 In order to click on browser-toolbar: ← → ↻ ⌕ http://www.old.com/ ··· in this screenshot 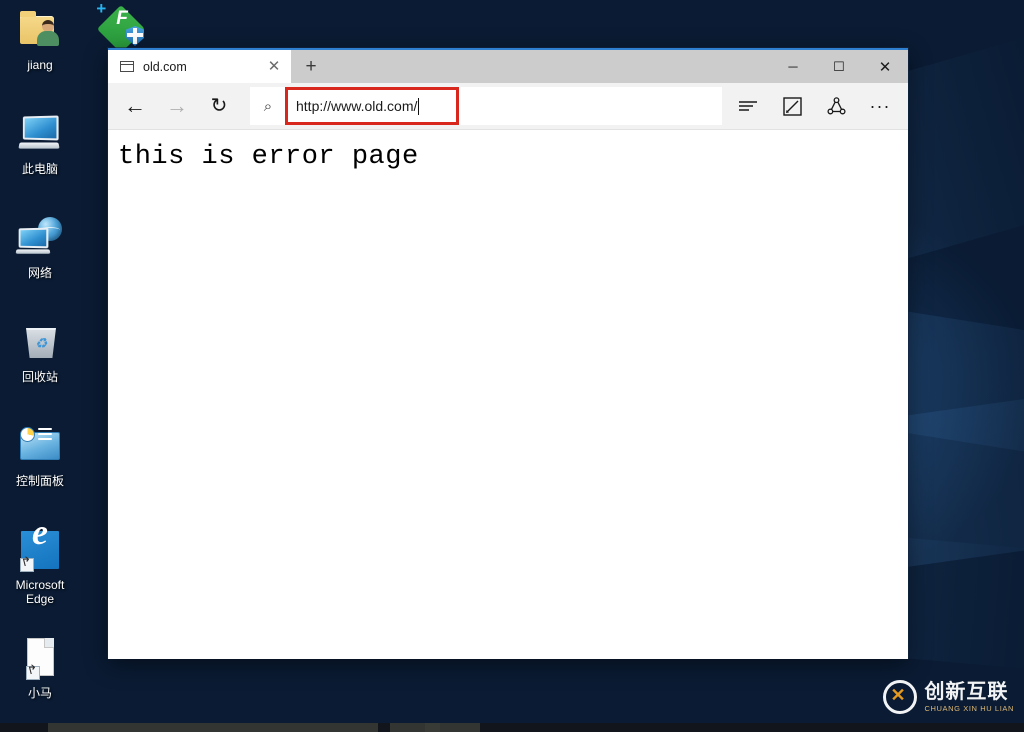, I will do `click(508, 106)`.